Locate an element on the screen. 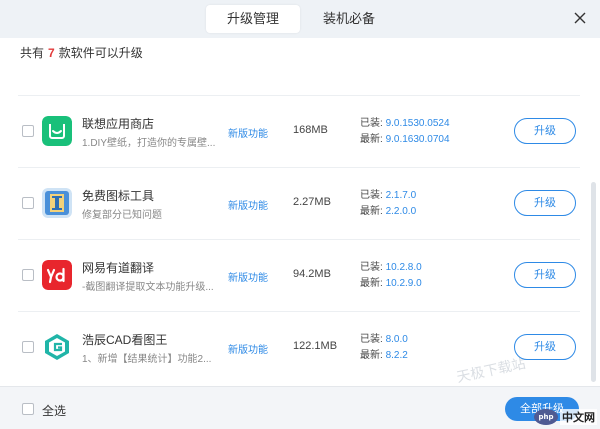 The image size is (600, 429). app-name: 免费图标工具 is located at coordinates (118, 196).